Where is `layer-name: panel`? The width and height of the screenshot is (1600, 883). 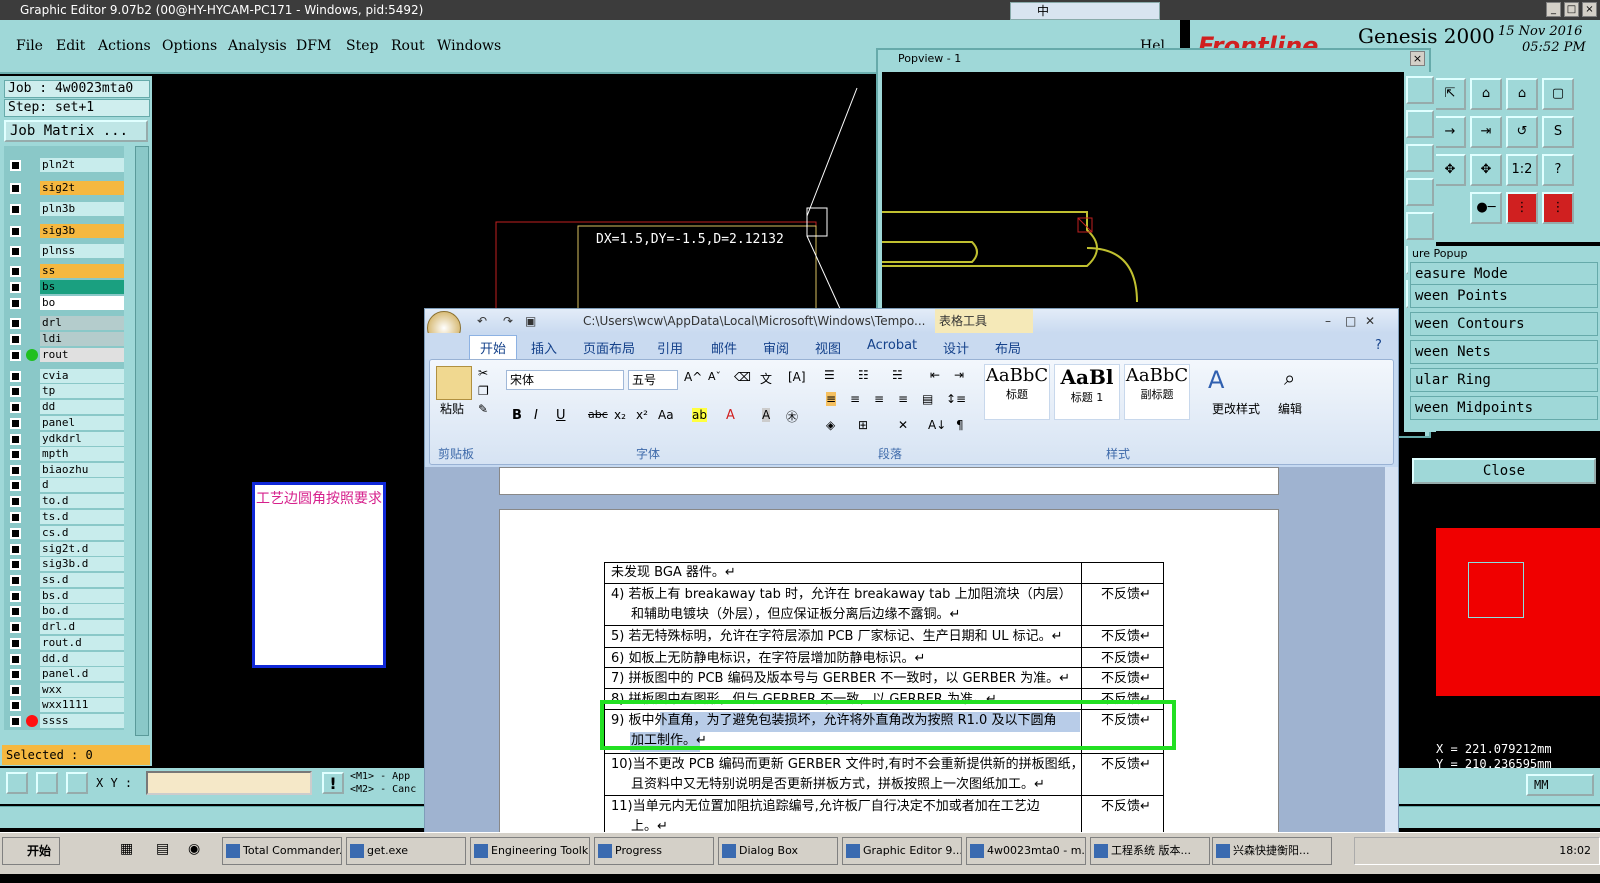 layer-name: panel is located at coordinates (82, 423).